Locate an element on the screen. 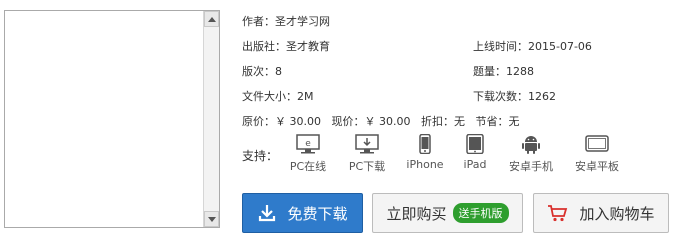  file-size-value: 2M is located at coordinates (305, 96).